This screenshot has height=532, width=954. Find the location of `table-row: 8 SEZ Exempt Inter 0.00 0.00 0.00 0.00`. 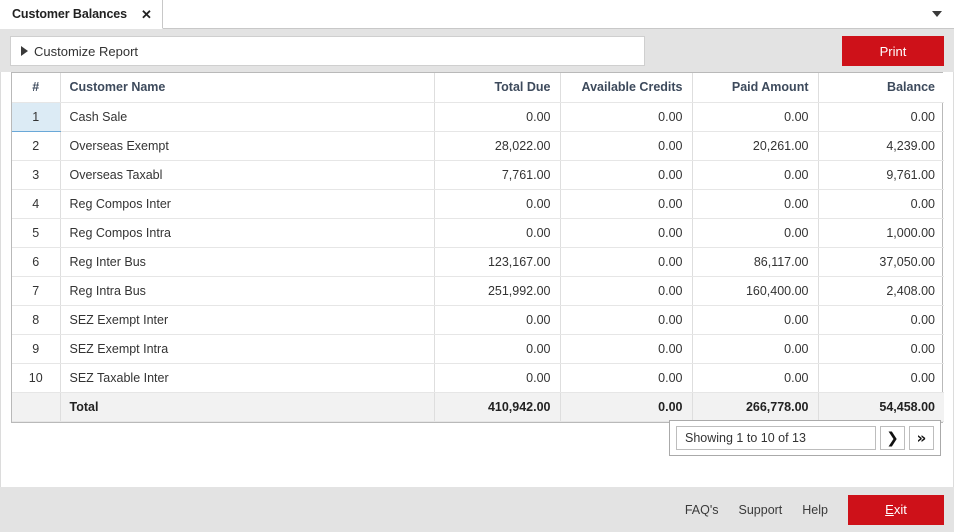

table-row: 8 SEZ Exempt Inter 0.00 0.00 0.00 0.00 is located at coordinates (478, 320).